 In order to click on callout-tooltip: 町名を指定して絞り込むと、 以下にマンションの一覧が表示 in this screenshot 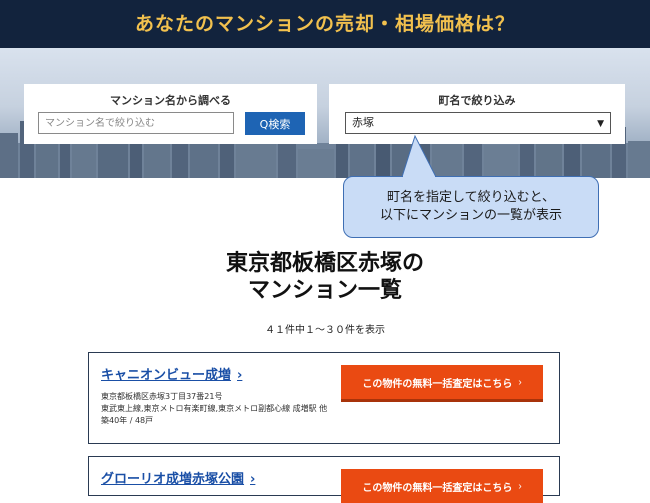, I will do `click(471, 207)`.